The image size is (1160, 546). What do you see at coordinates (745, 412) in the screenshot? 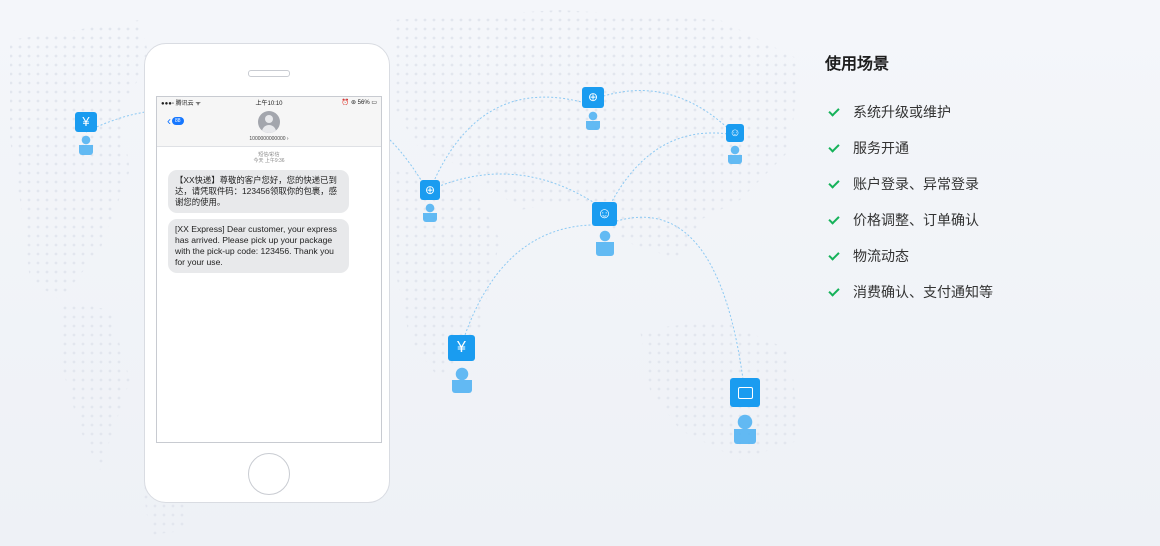
I see `map-node-wallet` at bounding box center [745, 412].